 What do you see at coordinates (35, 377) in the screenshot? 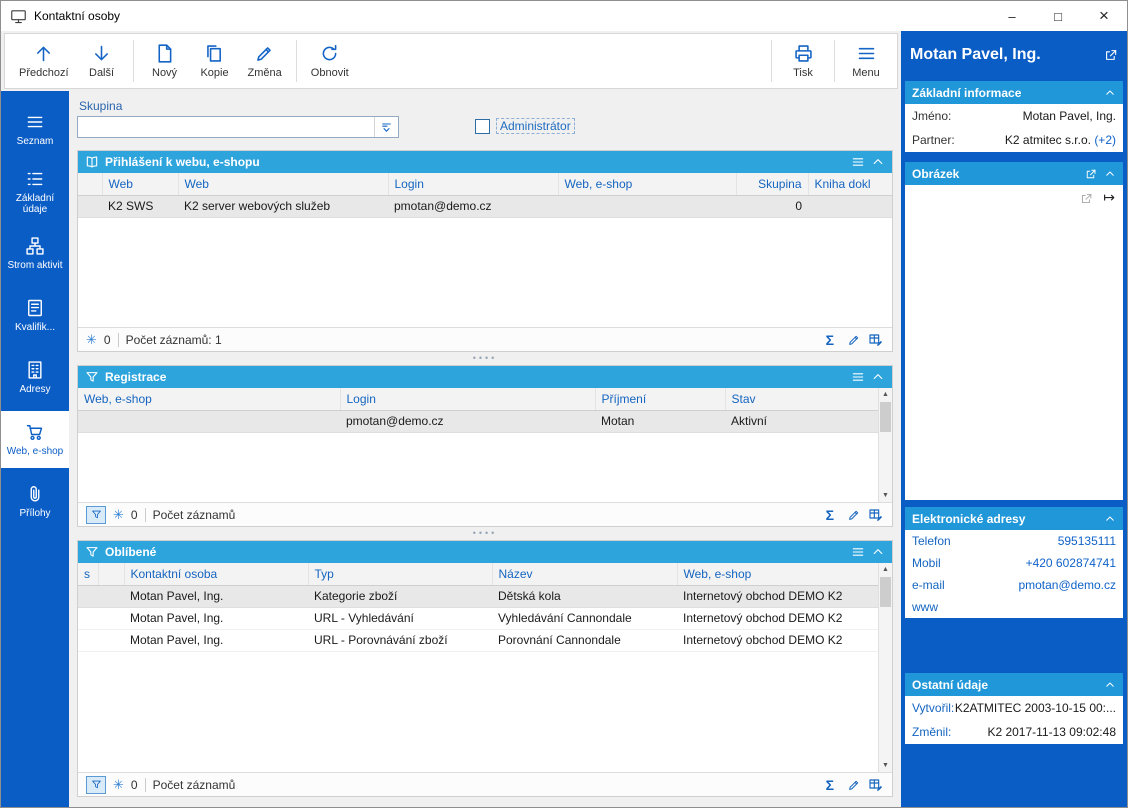
I see `sidebar-item-adresy: Adresy` at bounding box center [35, 377].